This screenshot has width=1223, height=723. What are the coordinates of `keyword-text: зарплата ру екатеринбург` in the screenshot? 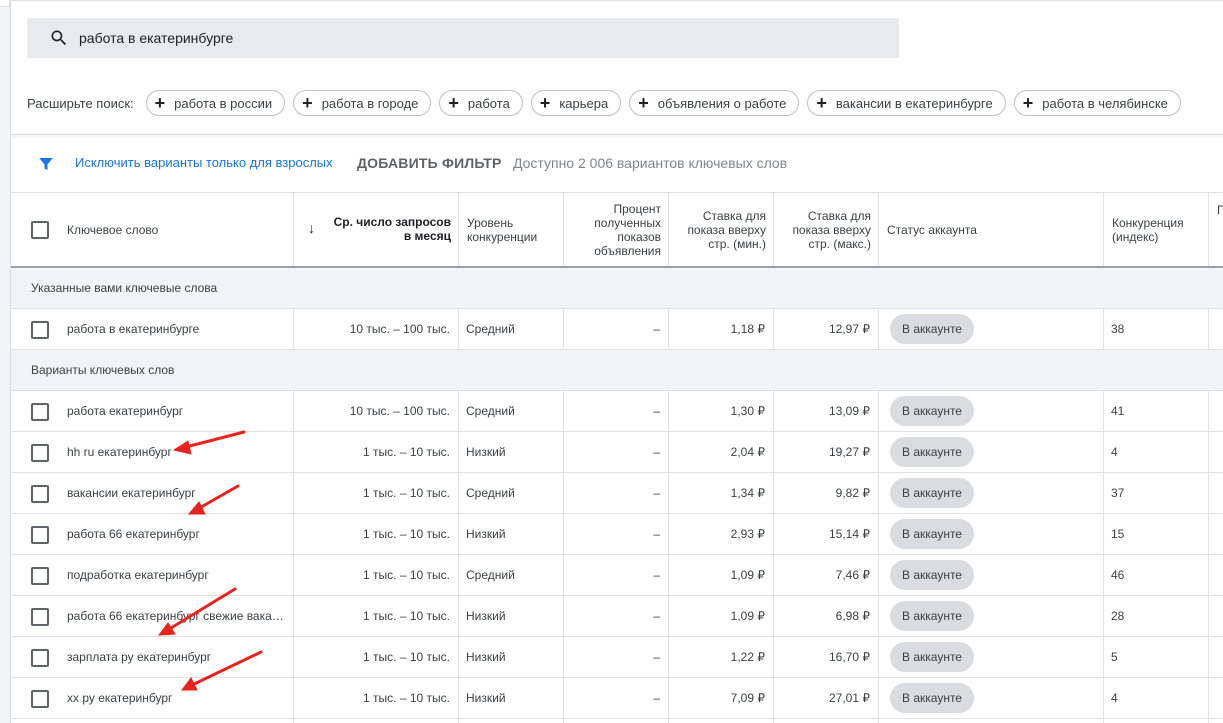 It's located at (139, 657).